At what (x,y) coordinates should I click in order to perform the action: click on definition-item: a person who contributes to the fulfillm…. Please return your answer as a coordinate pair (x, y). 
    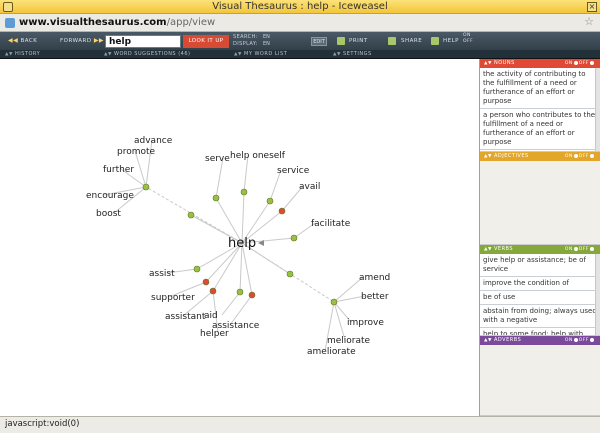
    Looking at the image, I should click on (540, 129).